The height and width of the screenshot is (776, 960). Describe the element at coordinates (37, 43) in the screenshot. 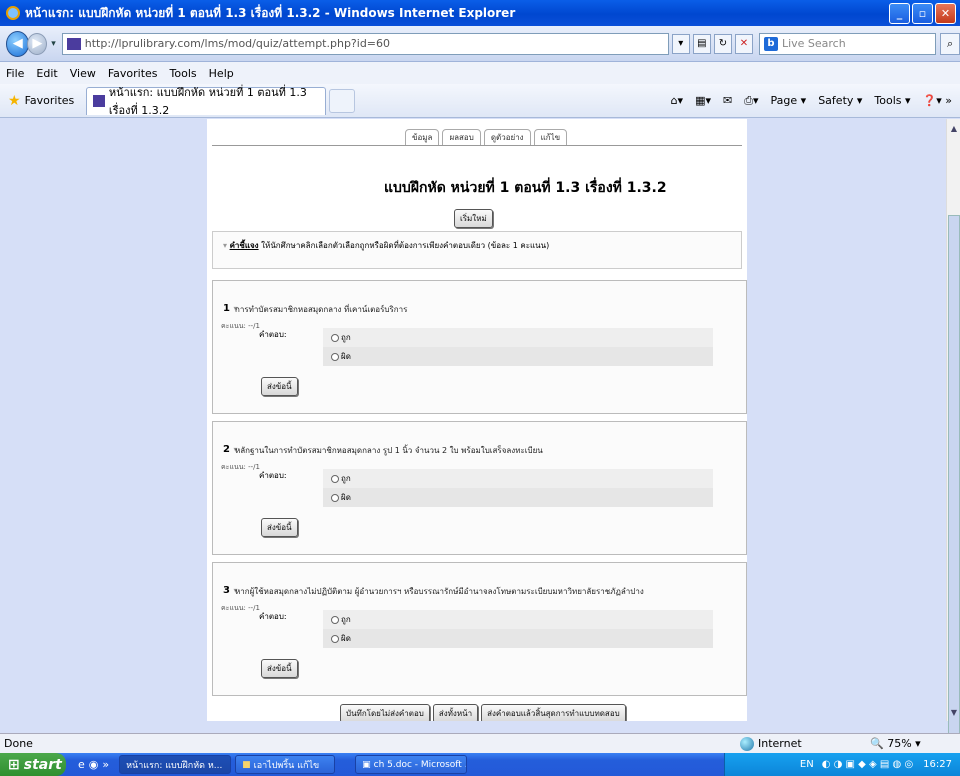

I see `forward-button: ▶` at that location.